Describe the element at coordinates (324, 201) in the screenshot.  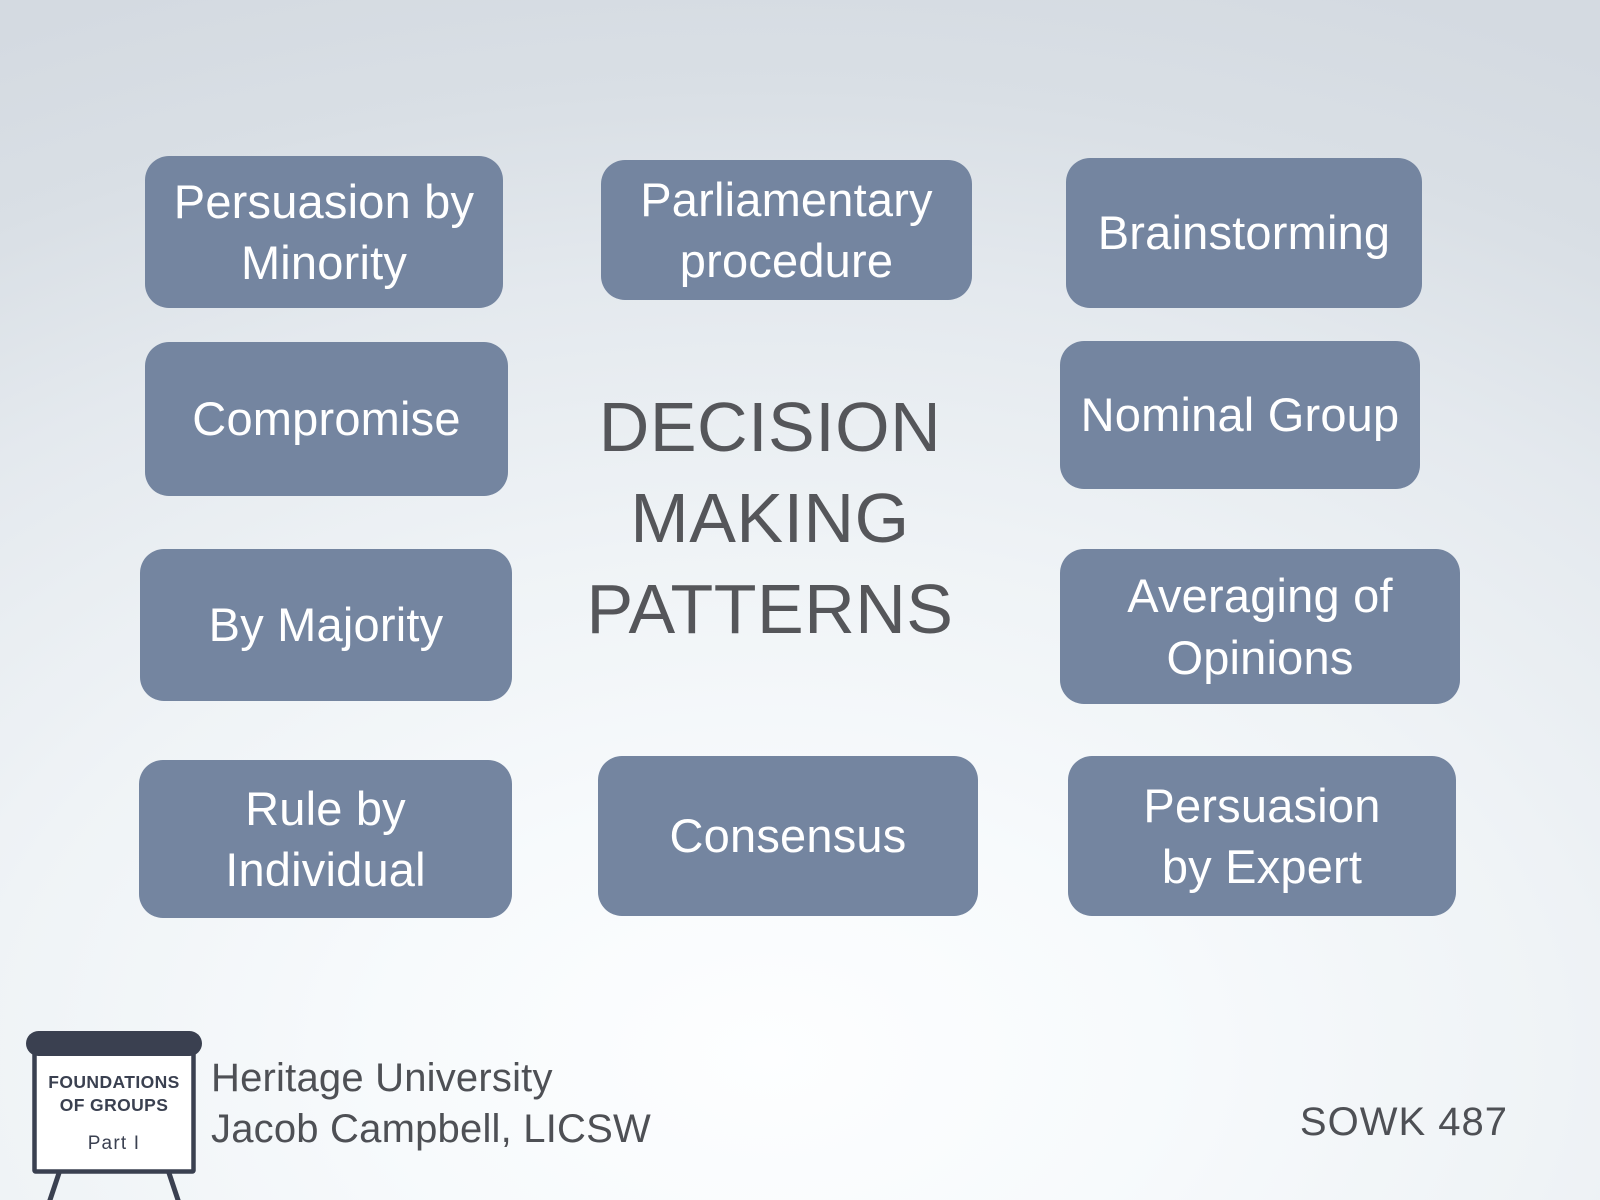
I see `pattern-box-line-1: Persuasion by` at that location.